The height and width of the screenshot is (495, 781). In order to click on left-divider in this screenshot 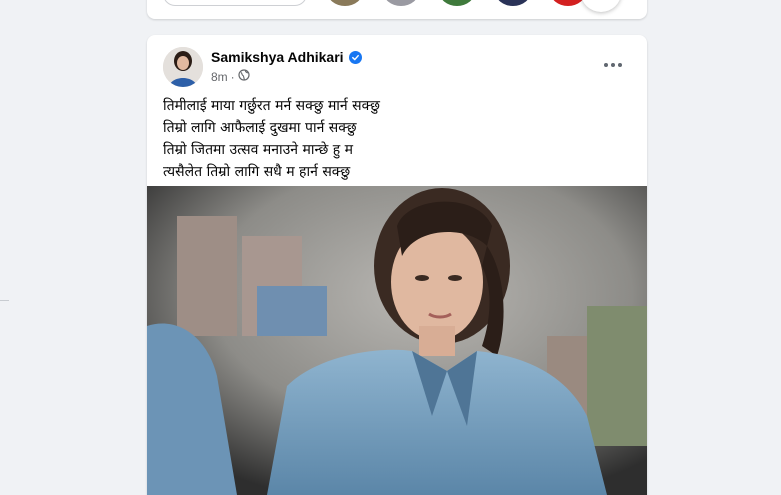, I will do `click(4, 300)`.